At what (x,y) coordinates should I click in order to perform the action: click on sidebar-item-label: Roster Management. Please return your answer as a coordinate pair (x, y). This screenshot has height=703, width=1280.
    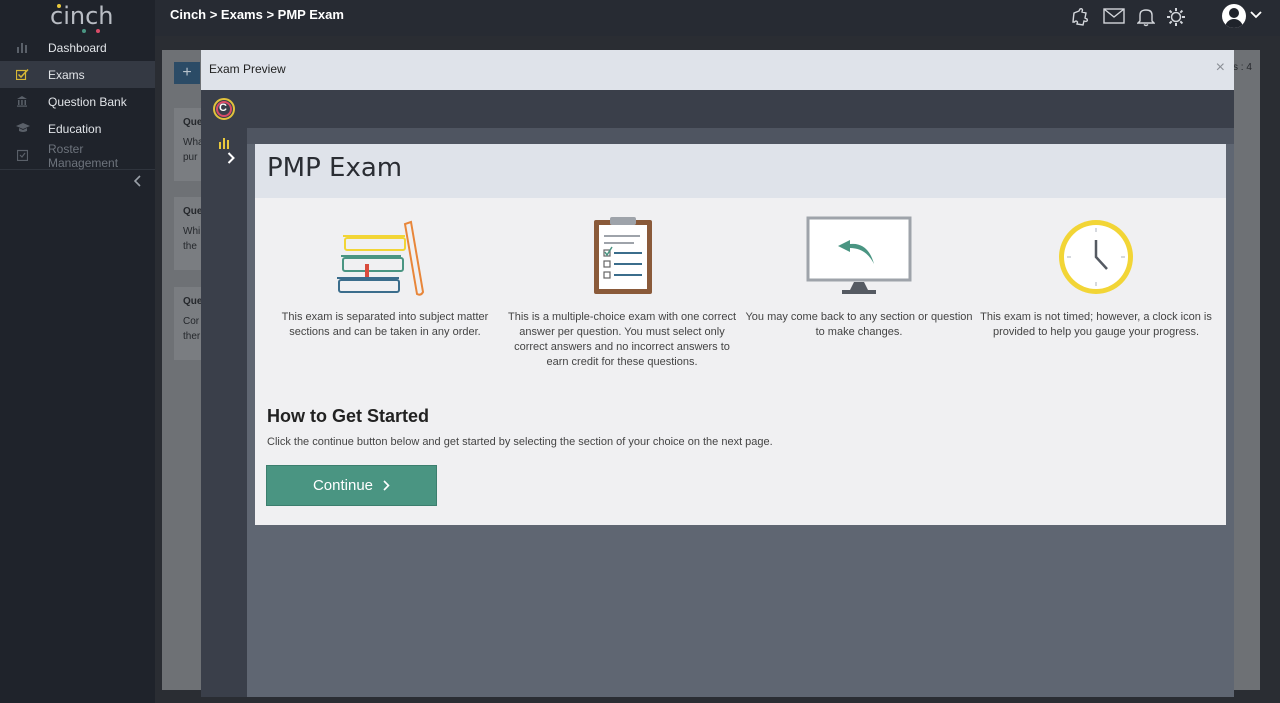
    Looking at the image, I should click on (83, 155).